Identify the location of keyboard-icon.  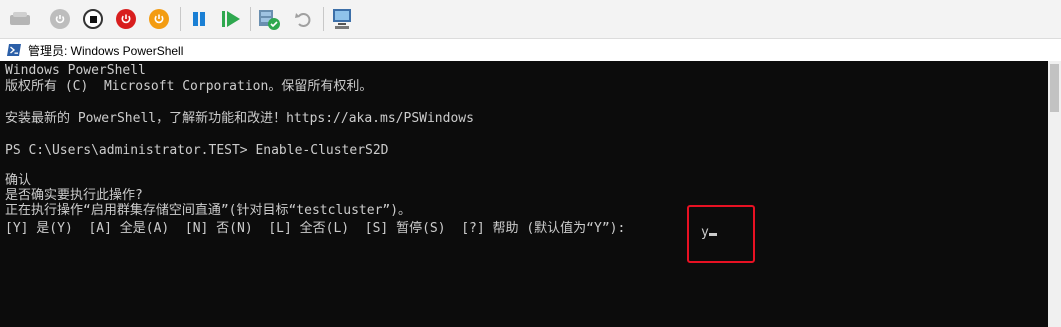
(20, 18).